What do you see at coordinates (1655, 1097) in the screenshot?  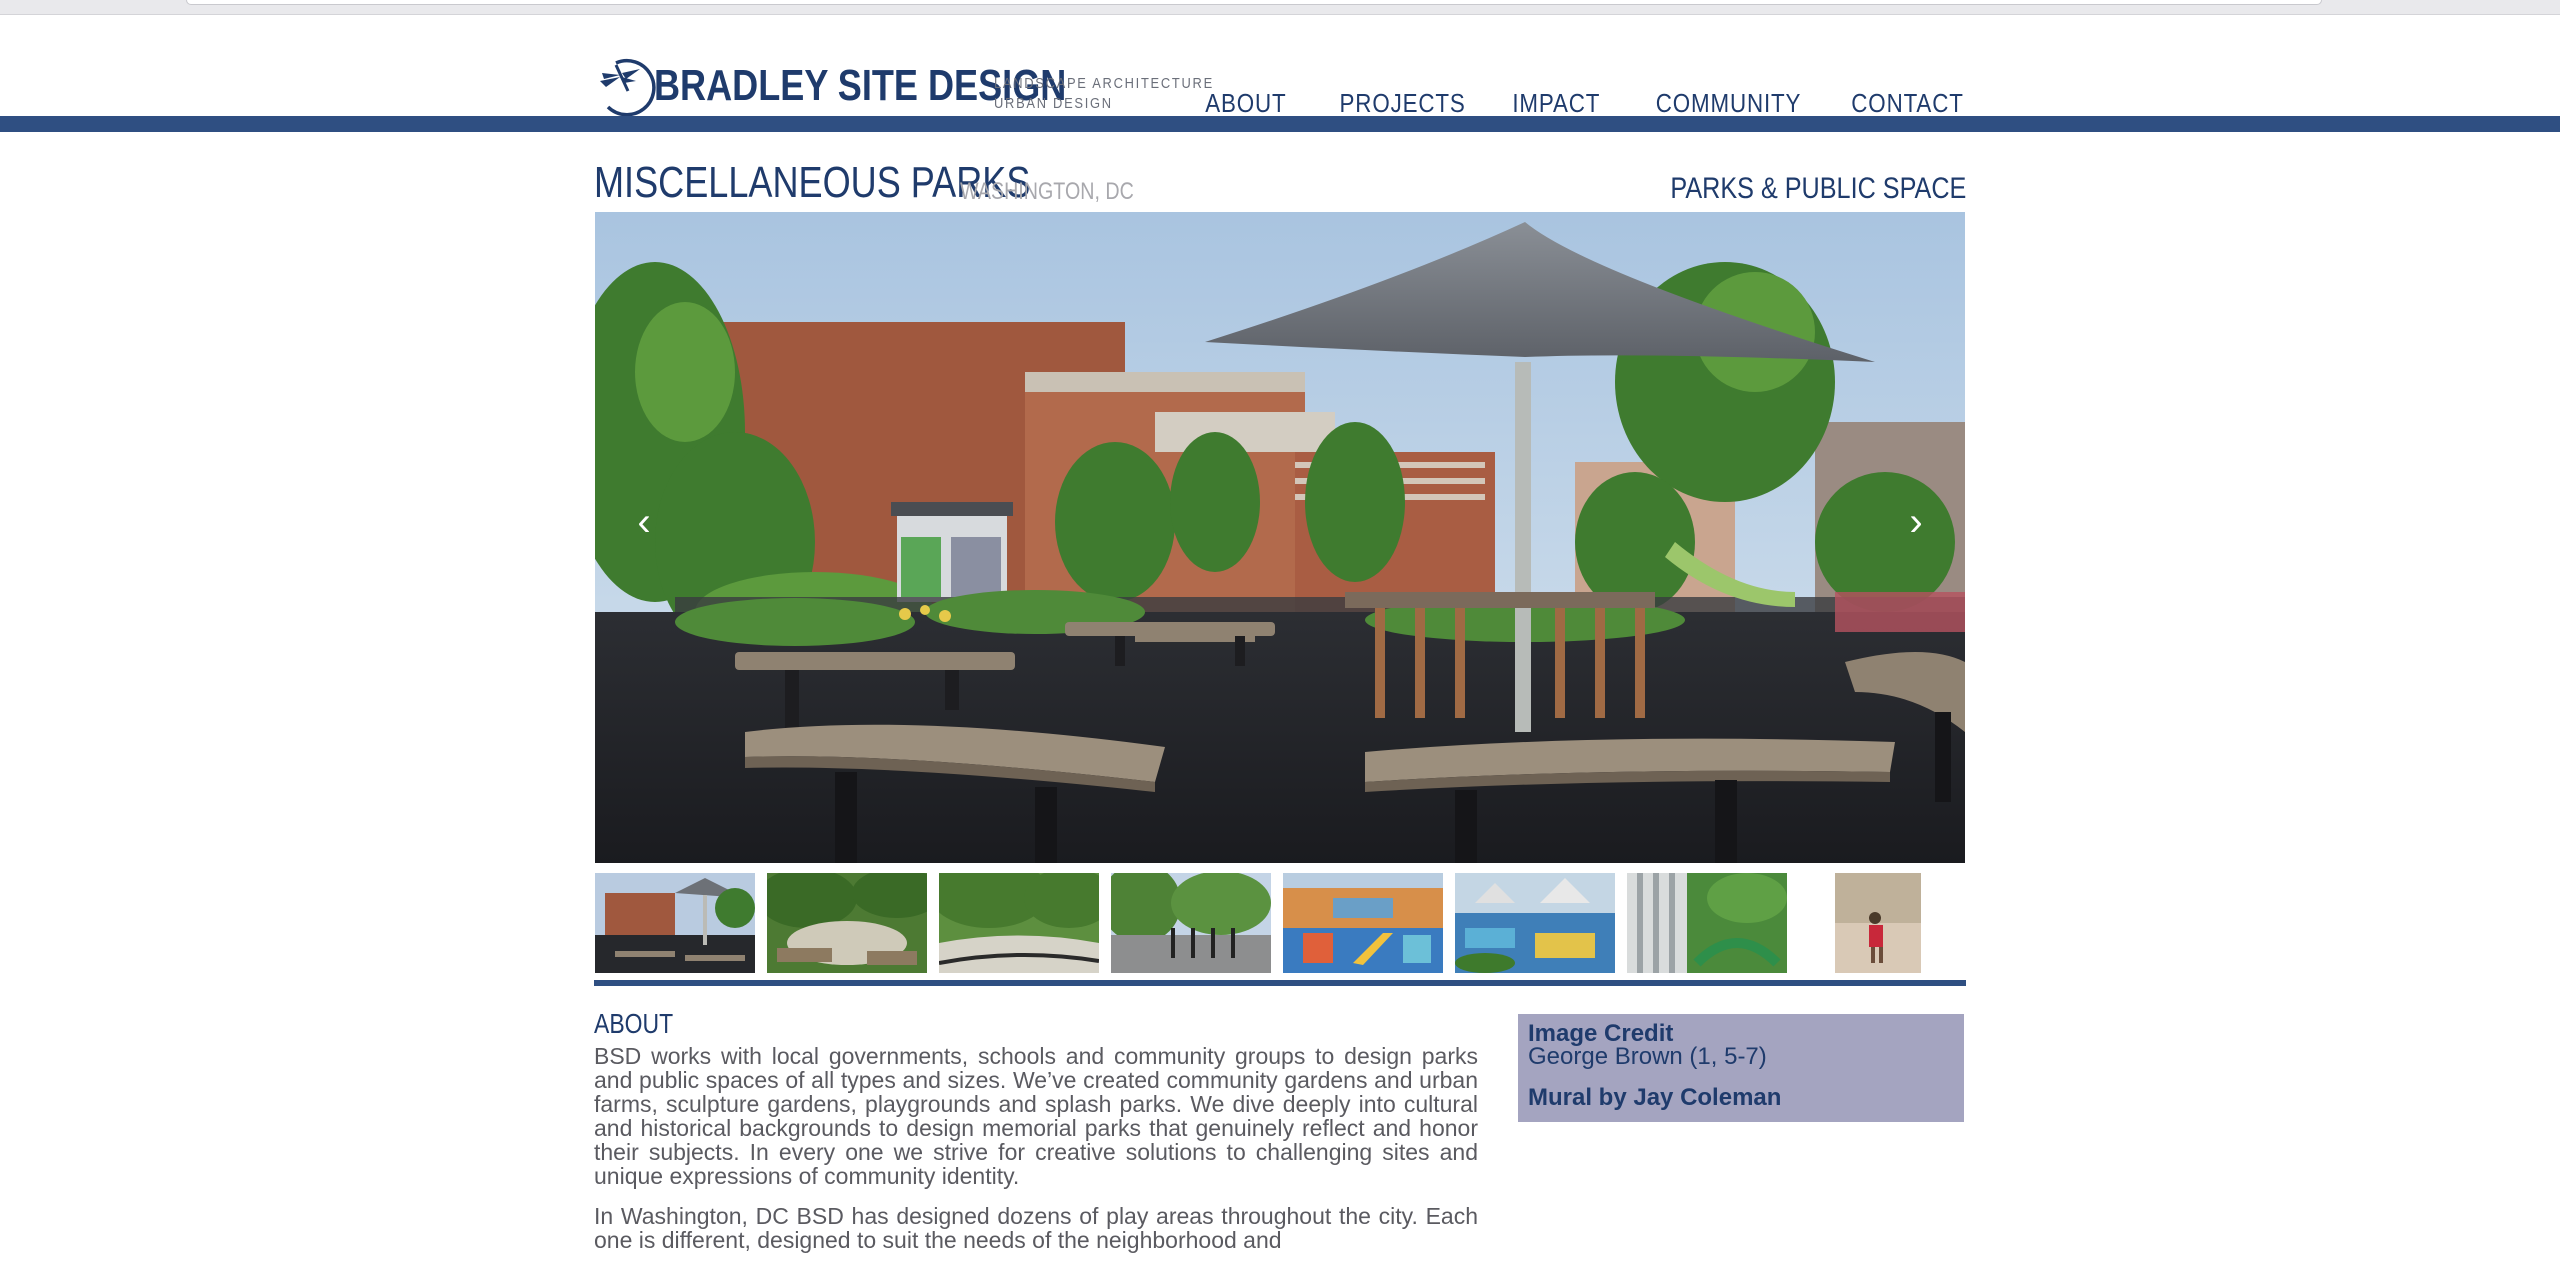 I see `credit-mural: Mural by Jay Coleman` at bounding box center [1655, 1097].